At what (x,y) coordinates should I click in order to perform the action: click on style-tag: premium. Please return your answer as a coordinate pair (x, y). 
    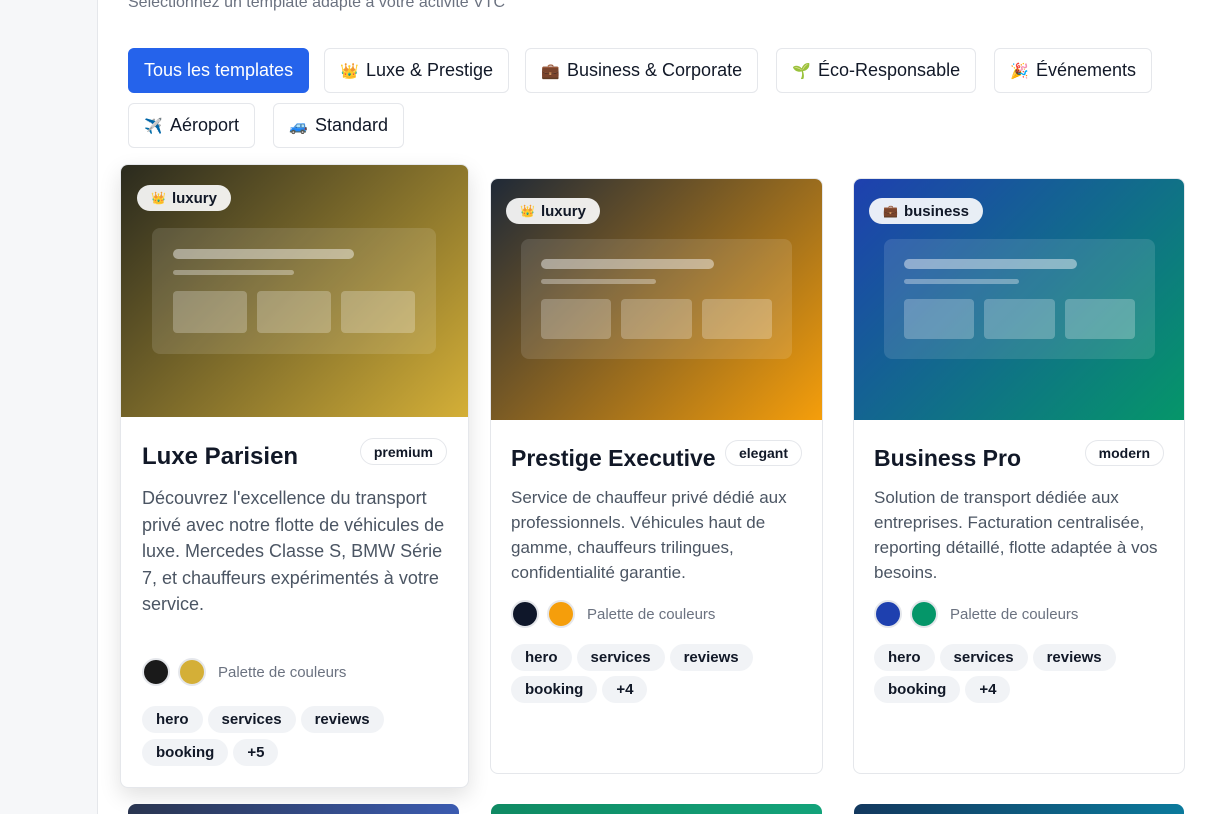
    Looking at the image, I should click on (403, 451).